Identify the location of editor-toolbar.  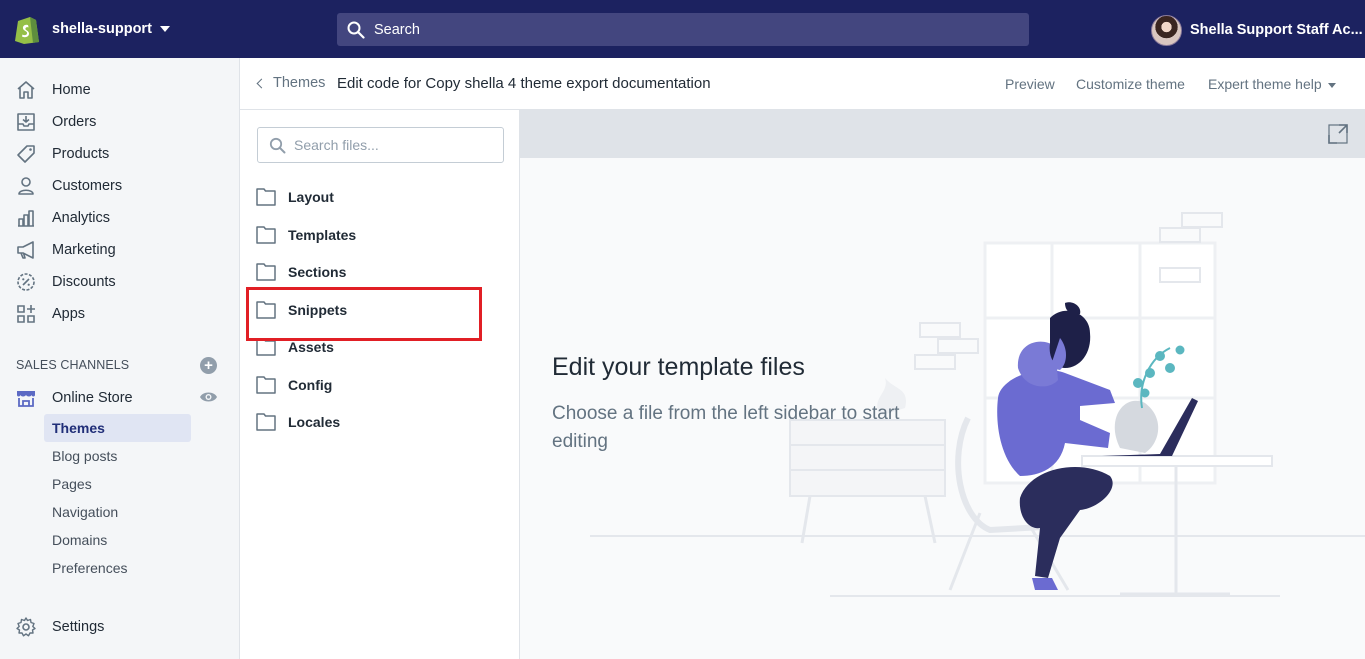
(942, 134).